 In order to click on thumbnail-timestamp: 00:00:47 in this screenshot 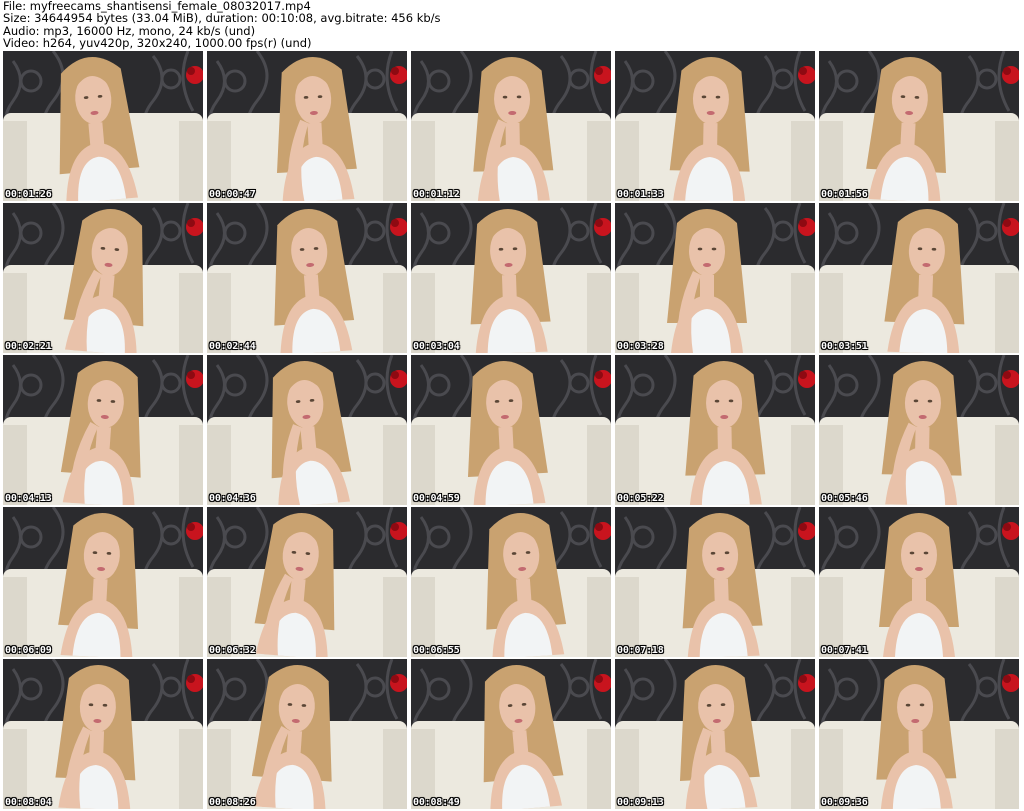, I will do `click(232, 194)`.